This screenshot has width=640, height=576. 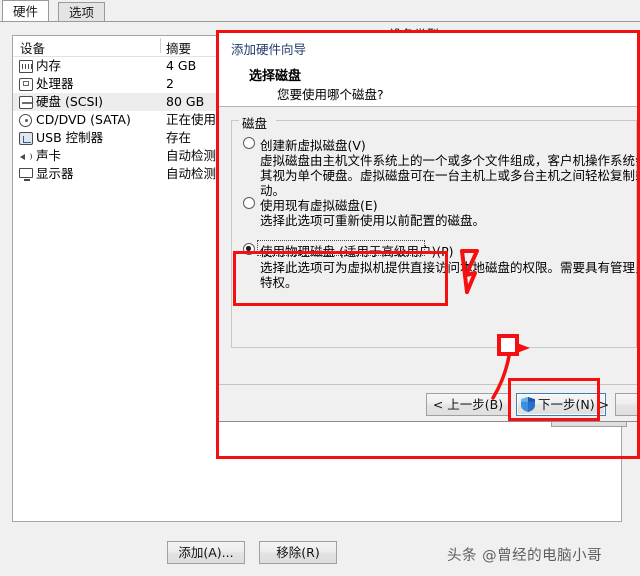 I want to click on device-name: CD/DVD (SATA), so click(x=83, y=119).